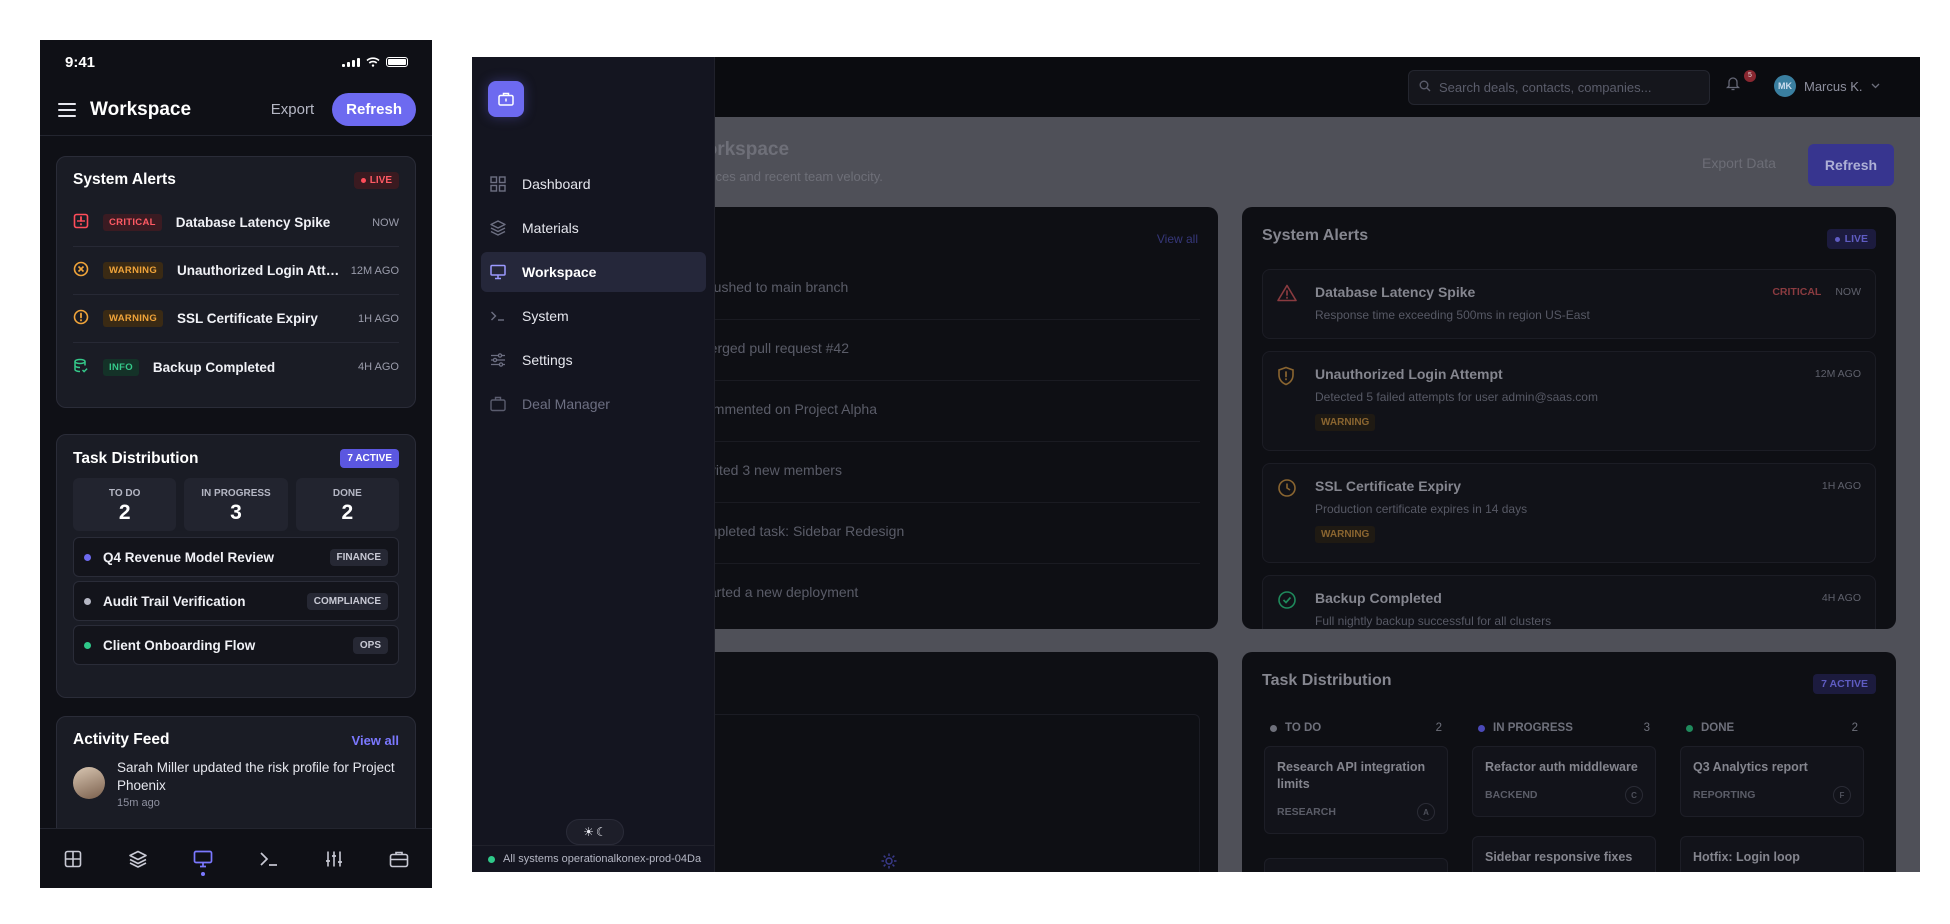 Image resolution: width=1950 pixels, height=924 pixels. Describe the element at coordinates (399, 859) in the screenshot. I see `tab-deal-manager` at that location.